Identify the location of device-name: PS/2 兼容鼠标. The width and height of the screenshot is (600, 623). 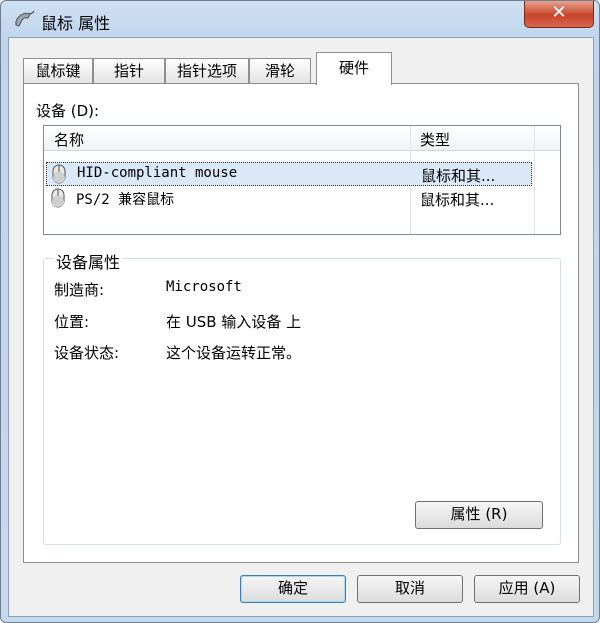
(125, 200).